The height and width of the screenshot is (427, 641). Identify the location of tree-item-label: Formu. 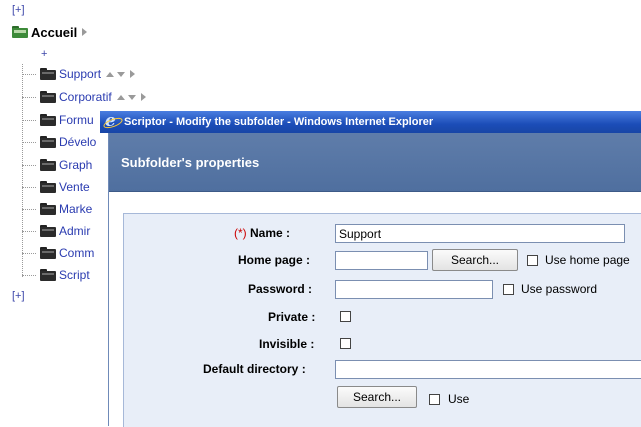
(76, 120).